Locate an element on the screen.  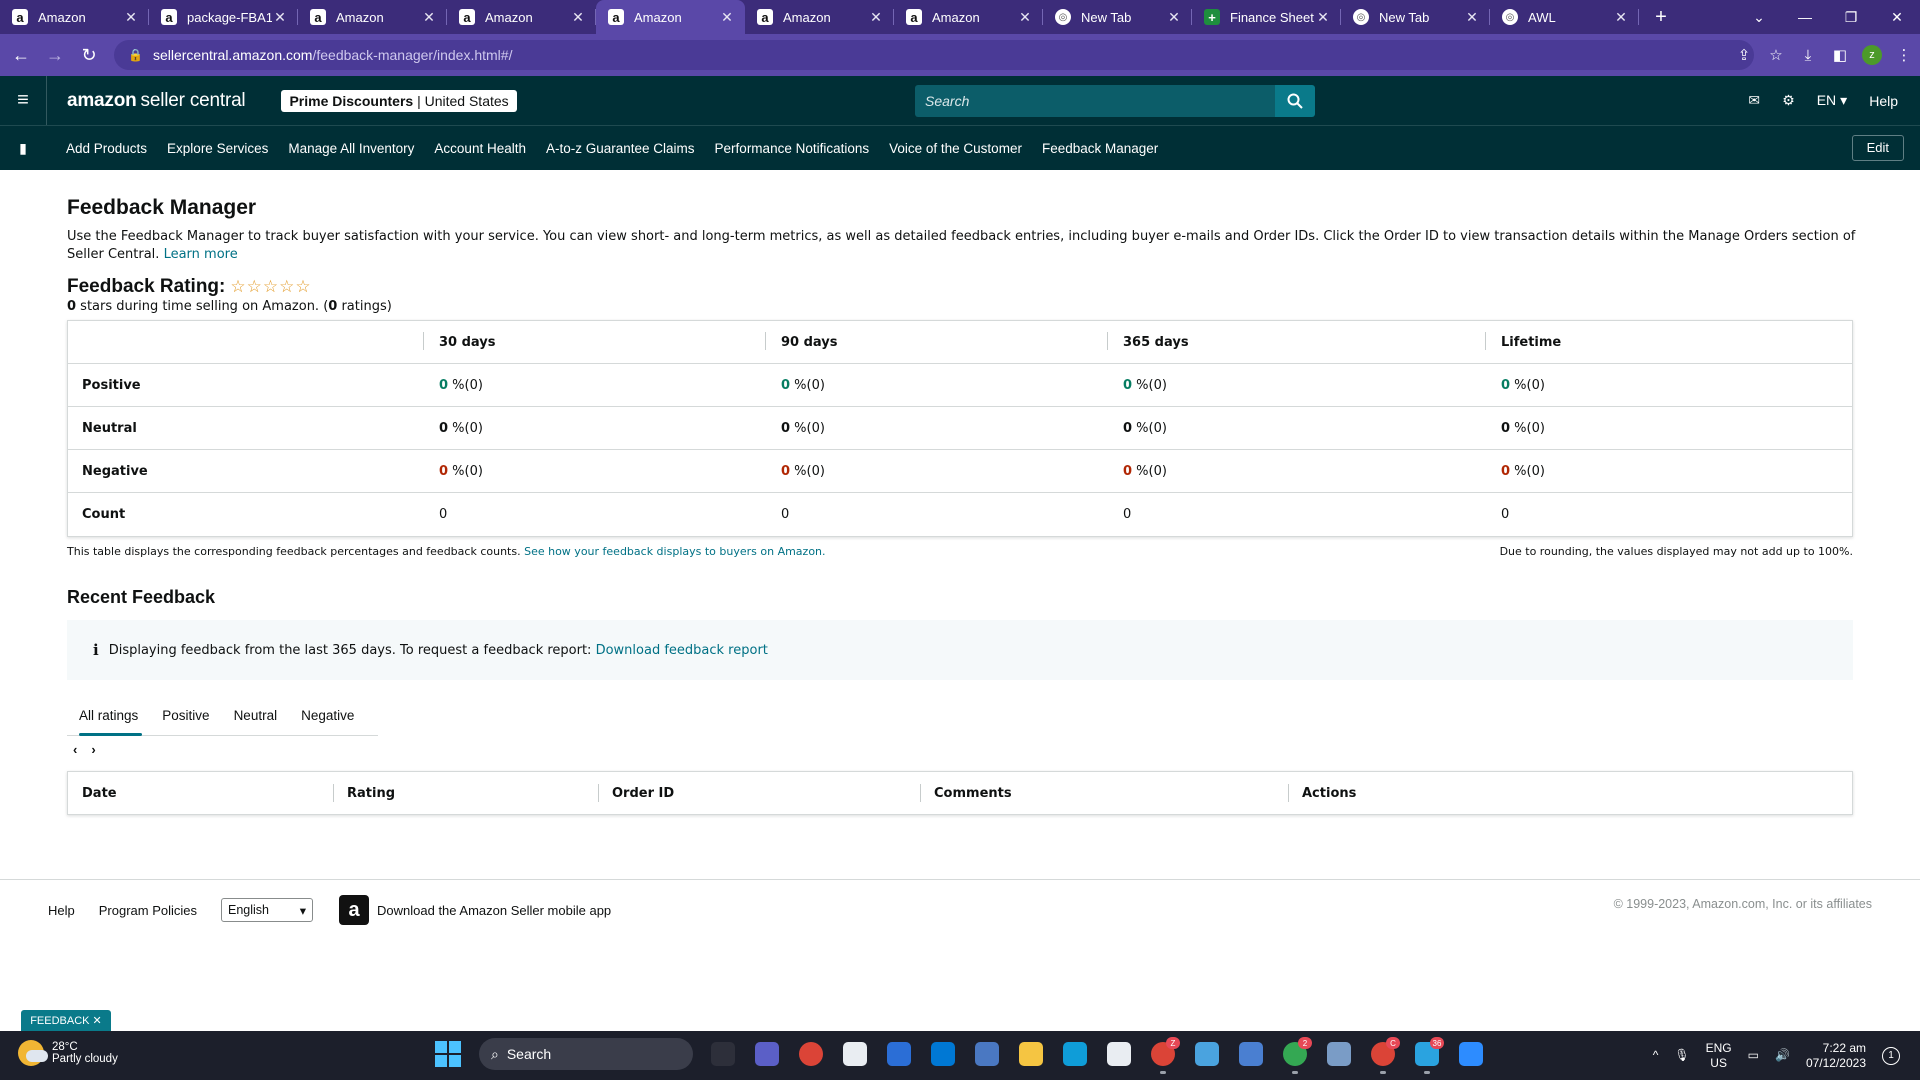
back-button: ← is located at coordinates (21, 55).